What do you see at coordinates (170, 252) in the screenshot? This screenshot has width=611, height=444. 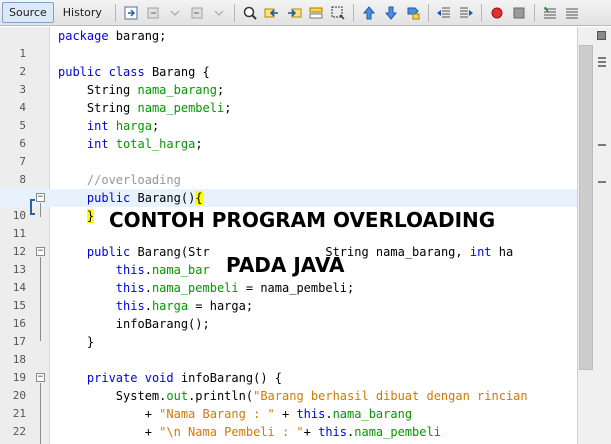 I see `code-text: Barang(Str` at bounding box center [170, 252].